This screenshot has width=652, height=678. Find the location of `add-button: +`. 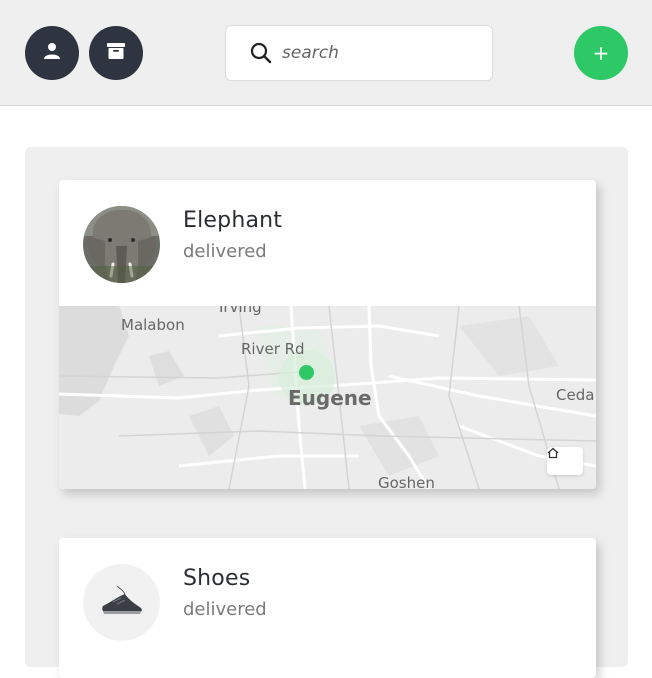

add-button: + is located at coordinates (601, 53).